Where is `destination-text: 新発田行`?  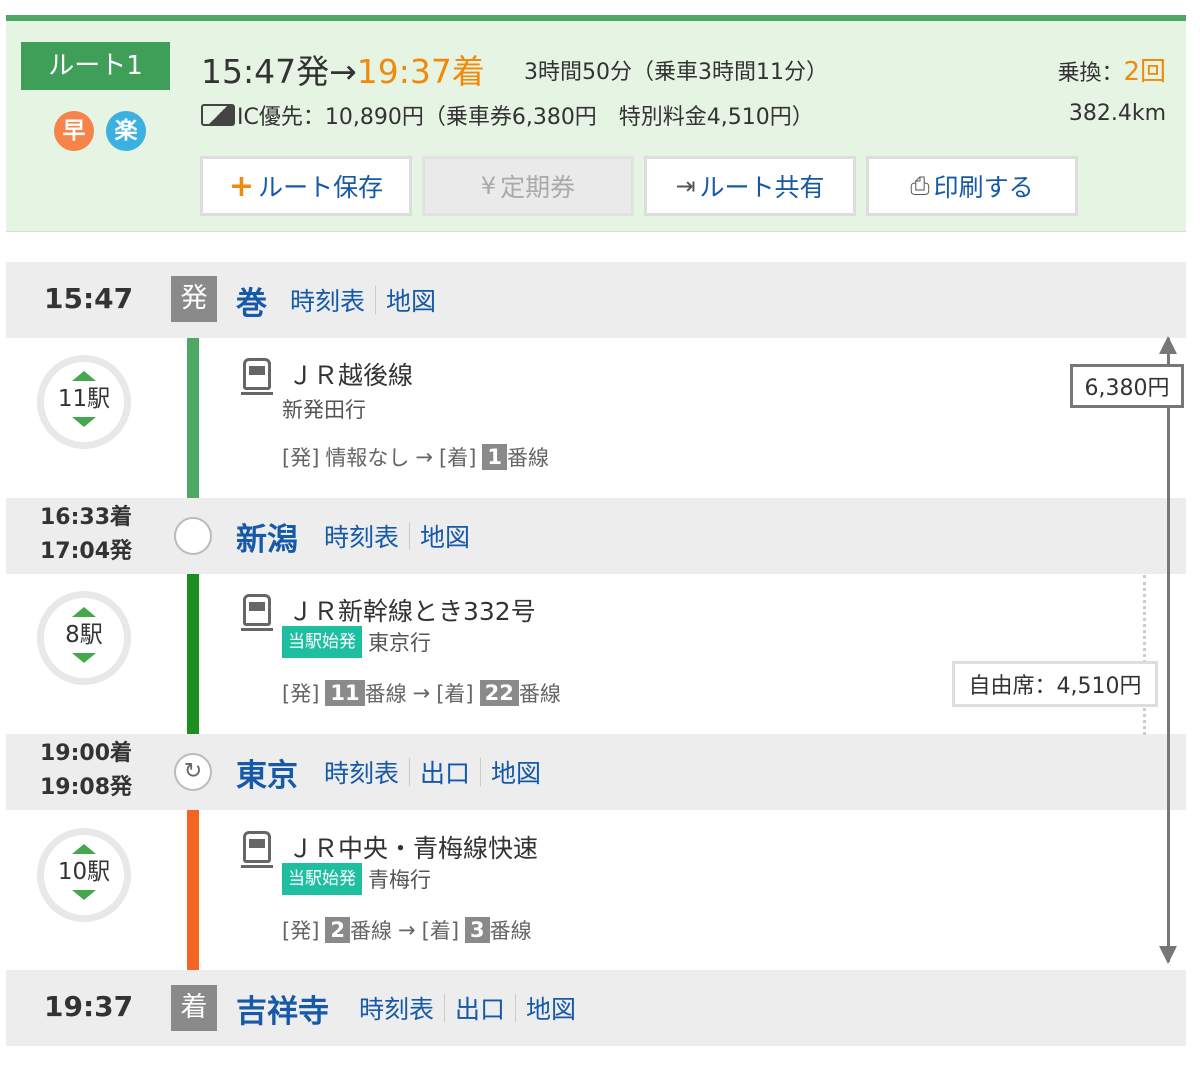
destination-text: 新発田行 is located at coordinates (324, 410).